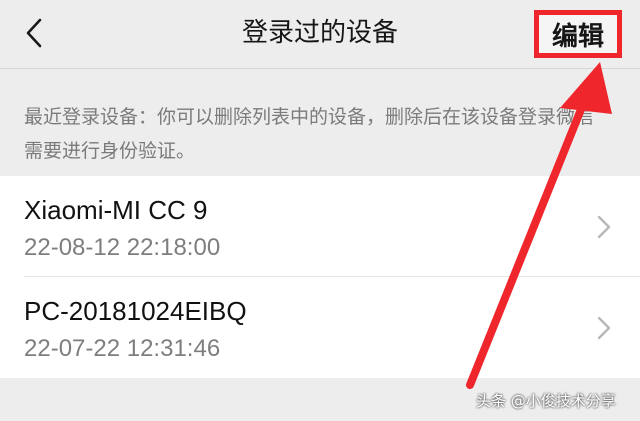 Image resolution: width=640 pixels, height=421 pixels. What do you see at coordinates (116, 210) in the screenshot?
I see `device-name: Xiaomi-MI CC 9` at bounding box center [116, 210].